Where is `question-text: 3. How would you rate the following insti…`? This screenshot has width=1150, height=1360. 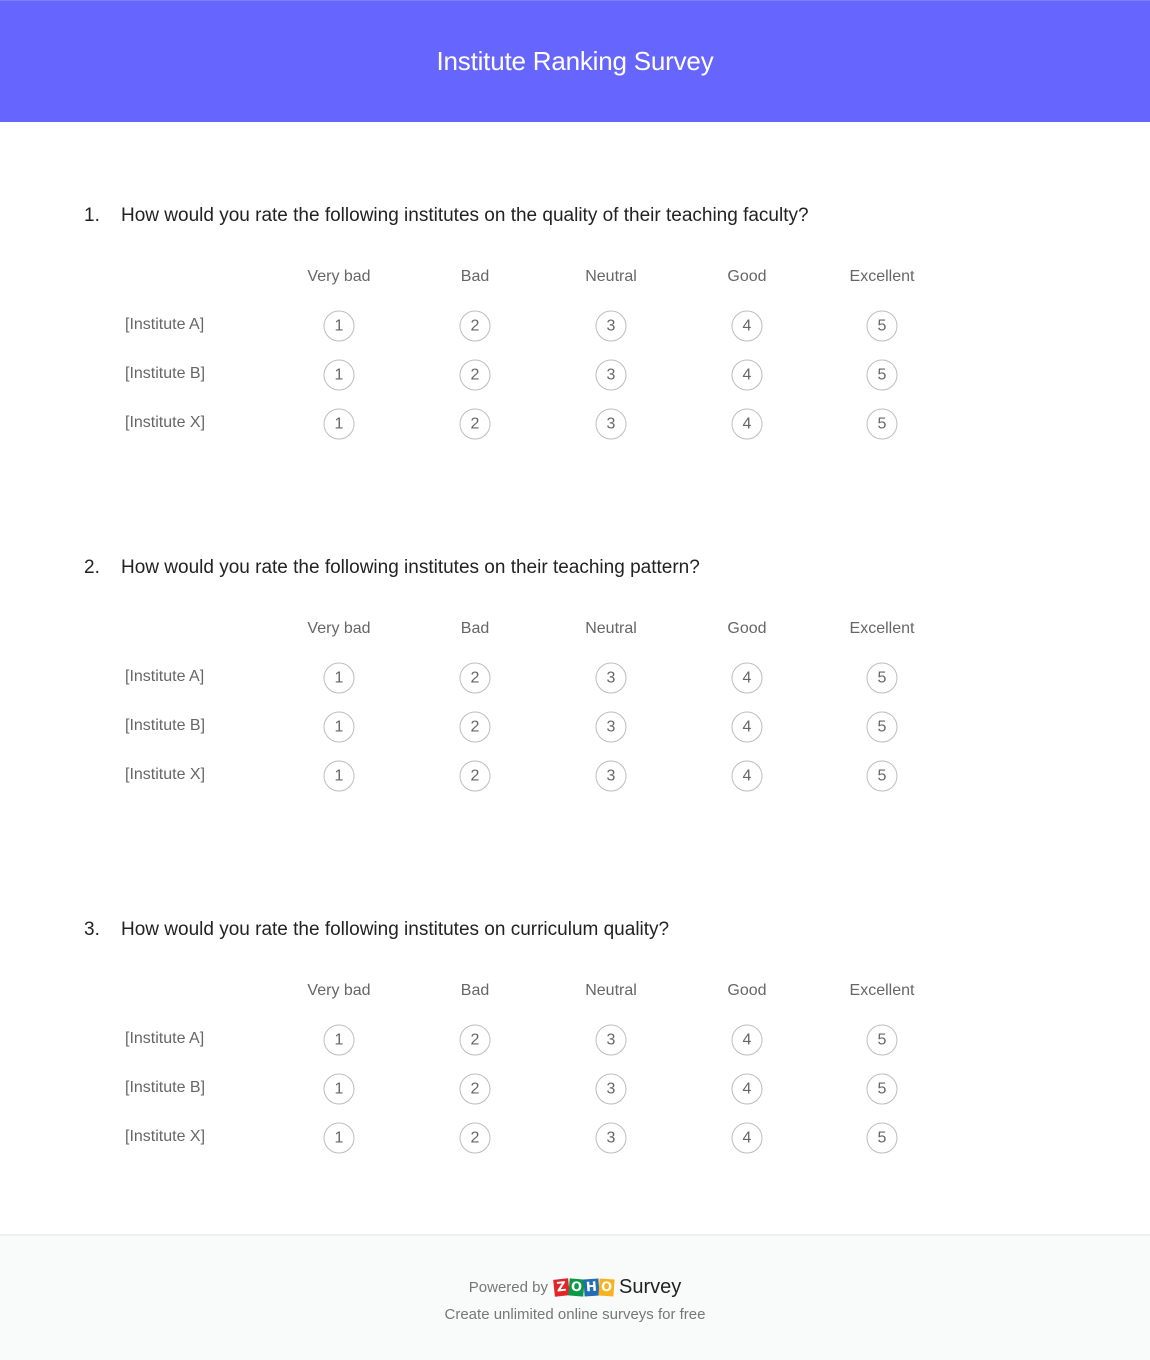
question-text: 3. How would you rate the following insti… is located at coordinates (376, 930).